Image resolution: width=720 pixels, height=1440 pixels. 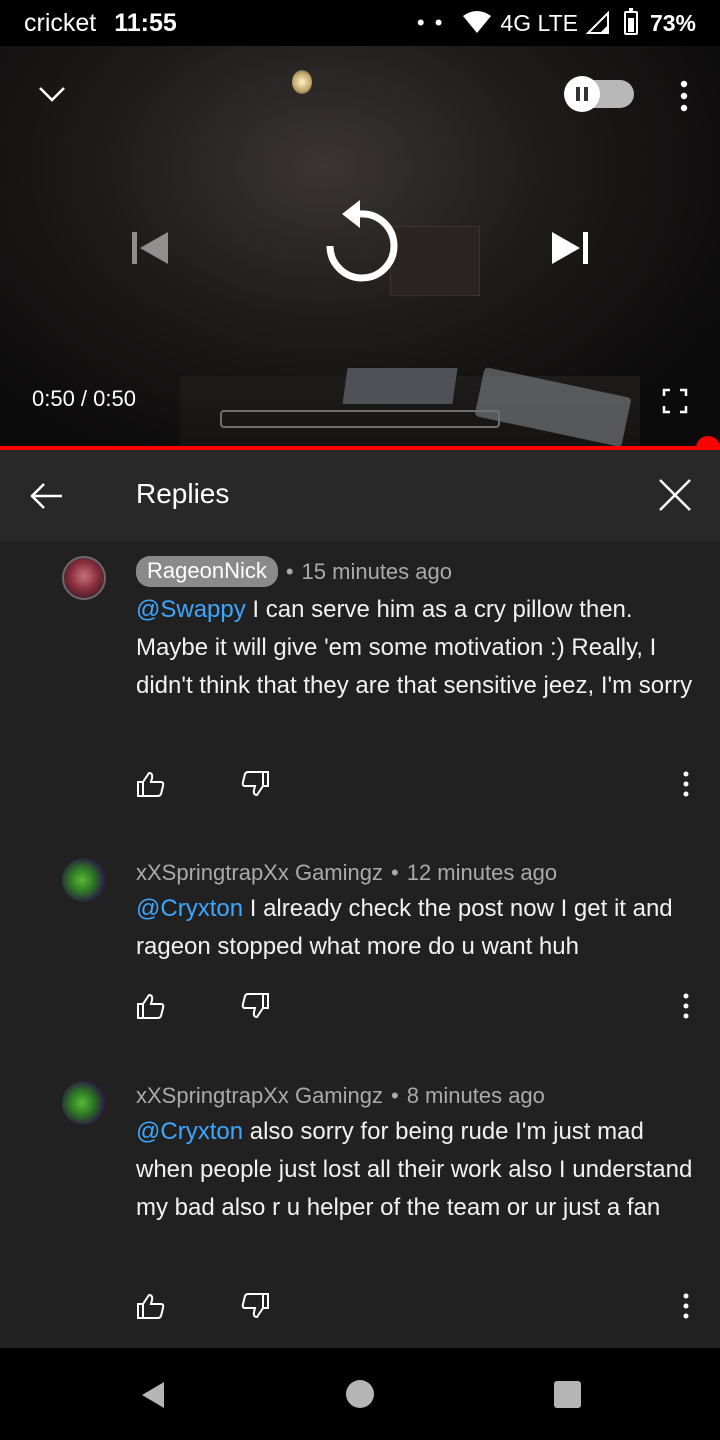 I want to click on battery-icon, so click(x=630, y=21).